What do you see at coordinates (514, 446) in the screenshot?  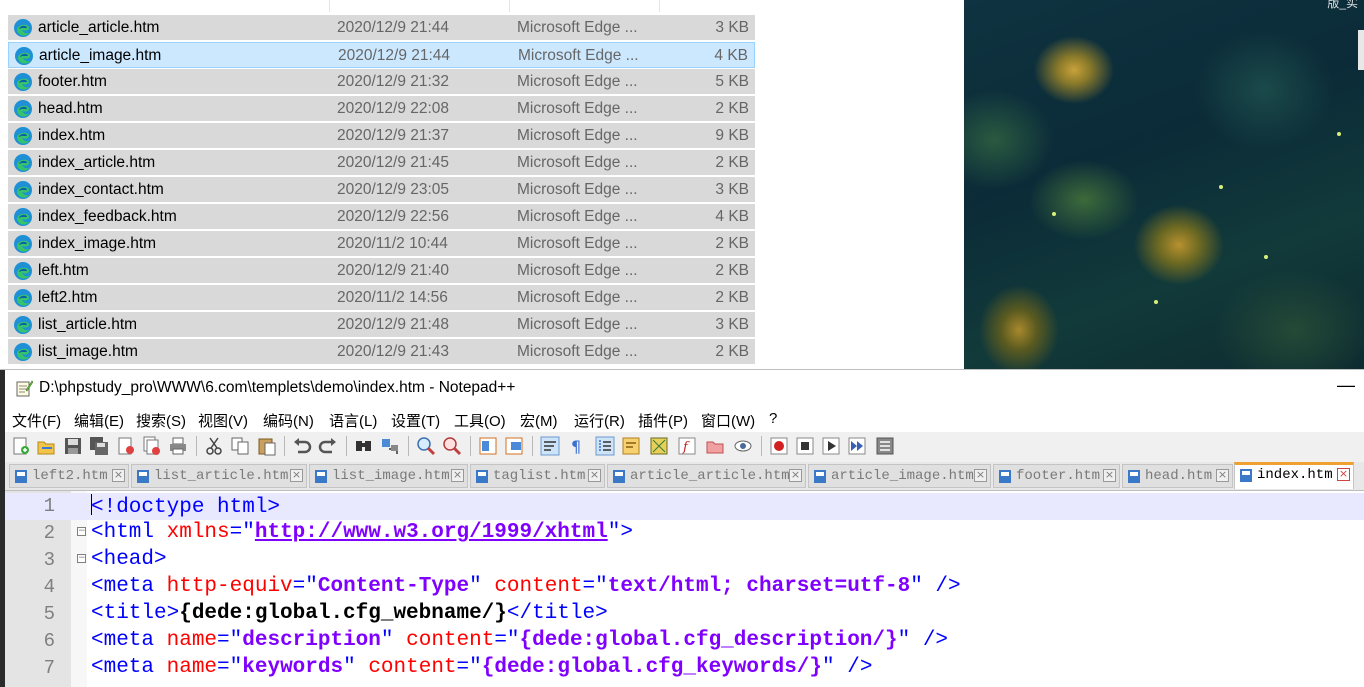 I see `sync-horizontal-icon` at bounding box center [514, 446].